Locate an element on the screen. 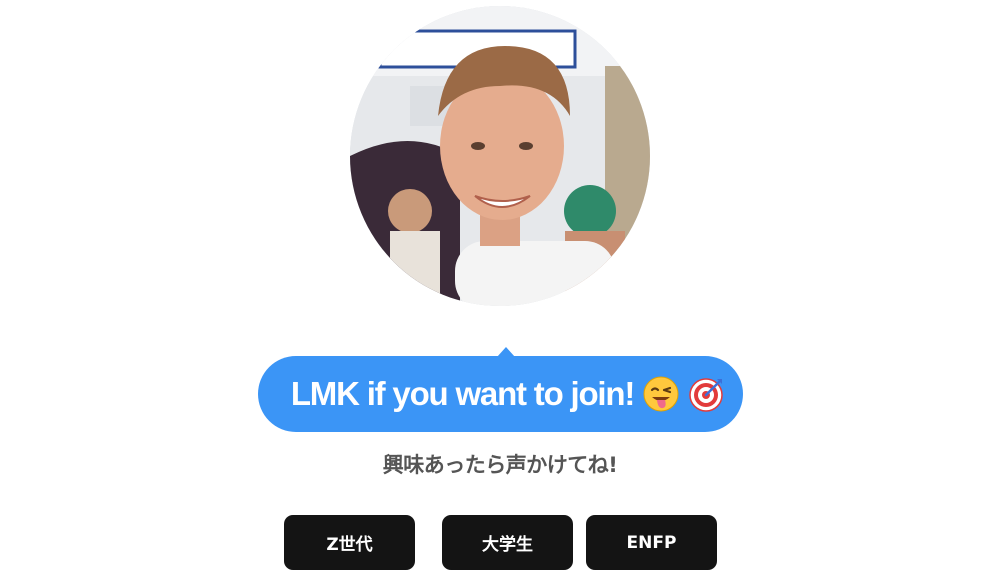  message-bubble: LMK if you want to join! is located at coordinates (500, 394).